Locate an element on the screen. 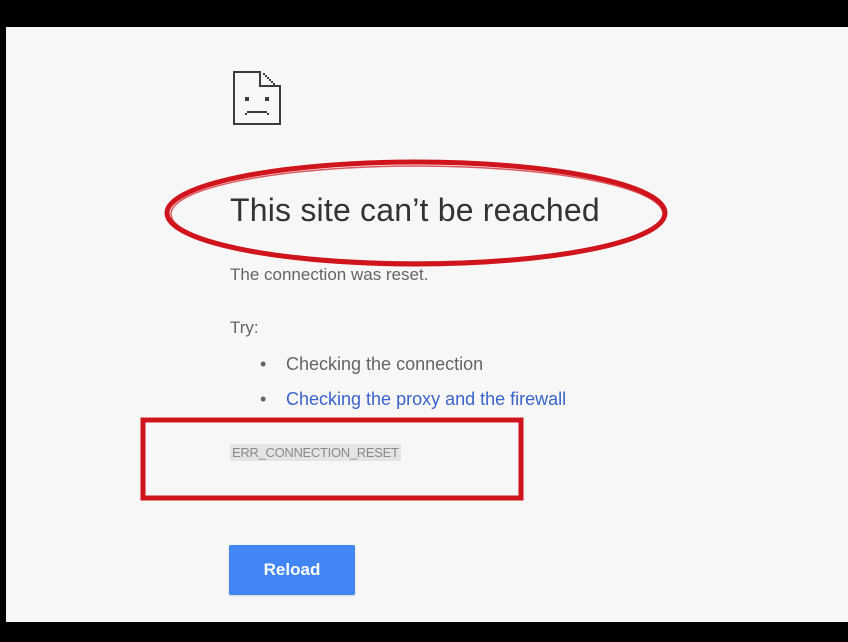 The image size is (848, 642). sad-page-icon is located at coordinates (257, 98).